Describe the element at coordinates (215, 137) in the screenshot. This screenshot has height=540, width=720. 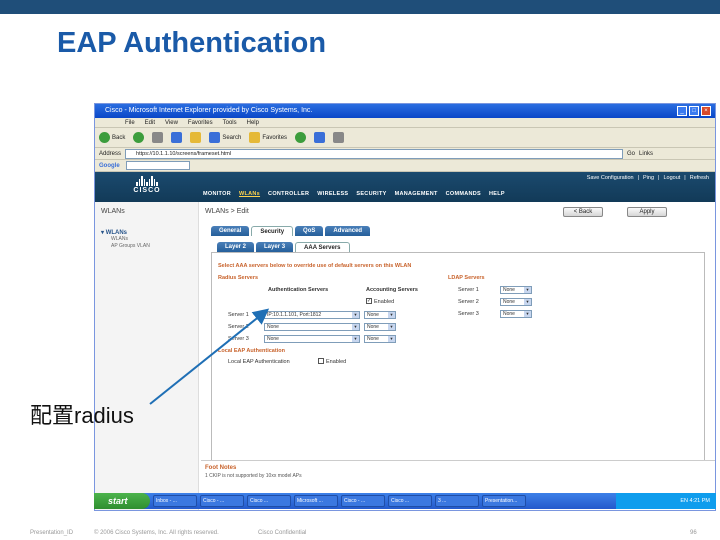
I see `search-icon` at that location.